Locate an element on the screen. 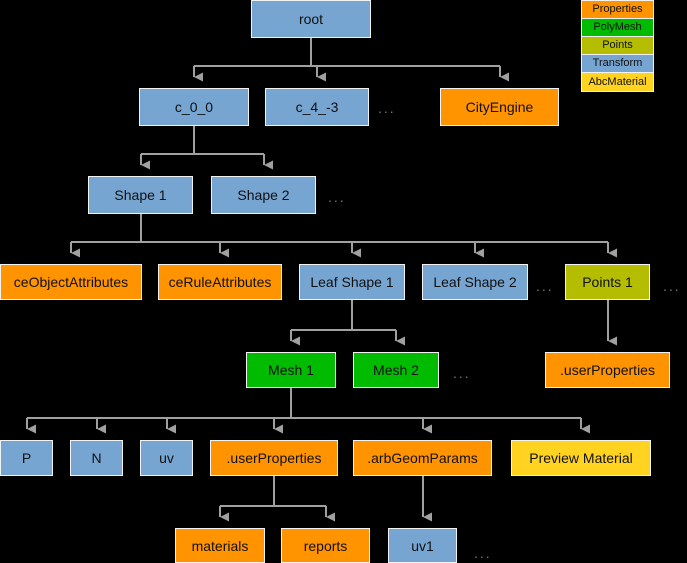 The width and height of the screenshot is (687, 563). node-shape1: Shape 1 is located at coordinates (140, 195).